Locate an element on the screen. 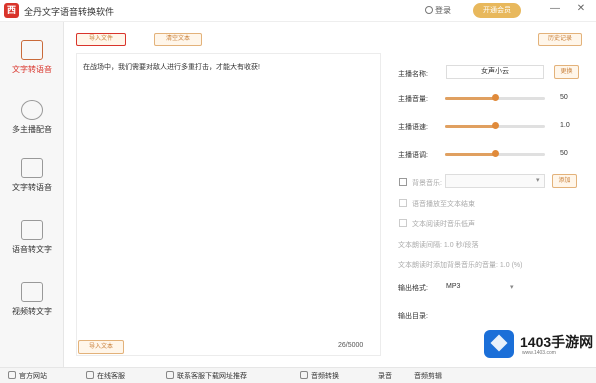  speed-knob is located at coordinates (495, 125).